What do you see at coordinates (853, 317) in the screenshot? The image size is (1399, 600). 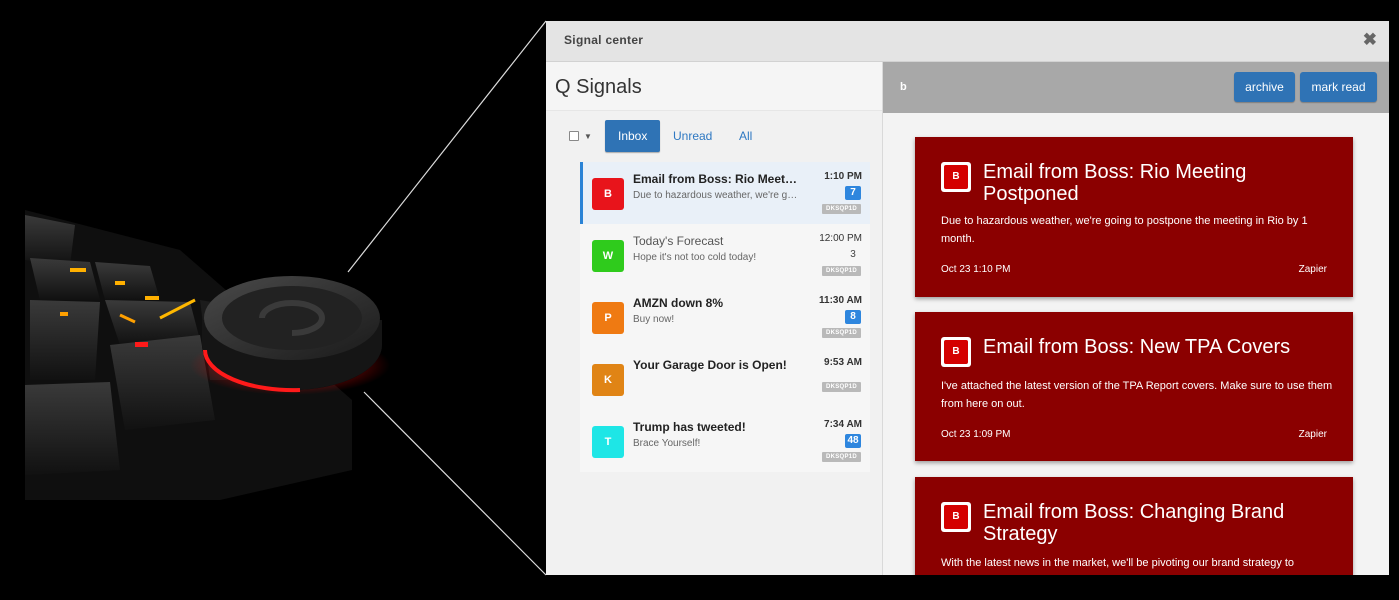 I see `count-badge: 8` at bounding box center [853, 317].